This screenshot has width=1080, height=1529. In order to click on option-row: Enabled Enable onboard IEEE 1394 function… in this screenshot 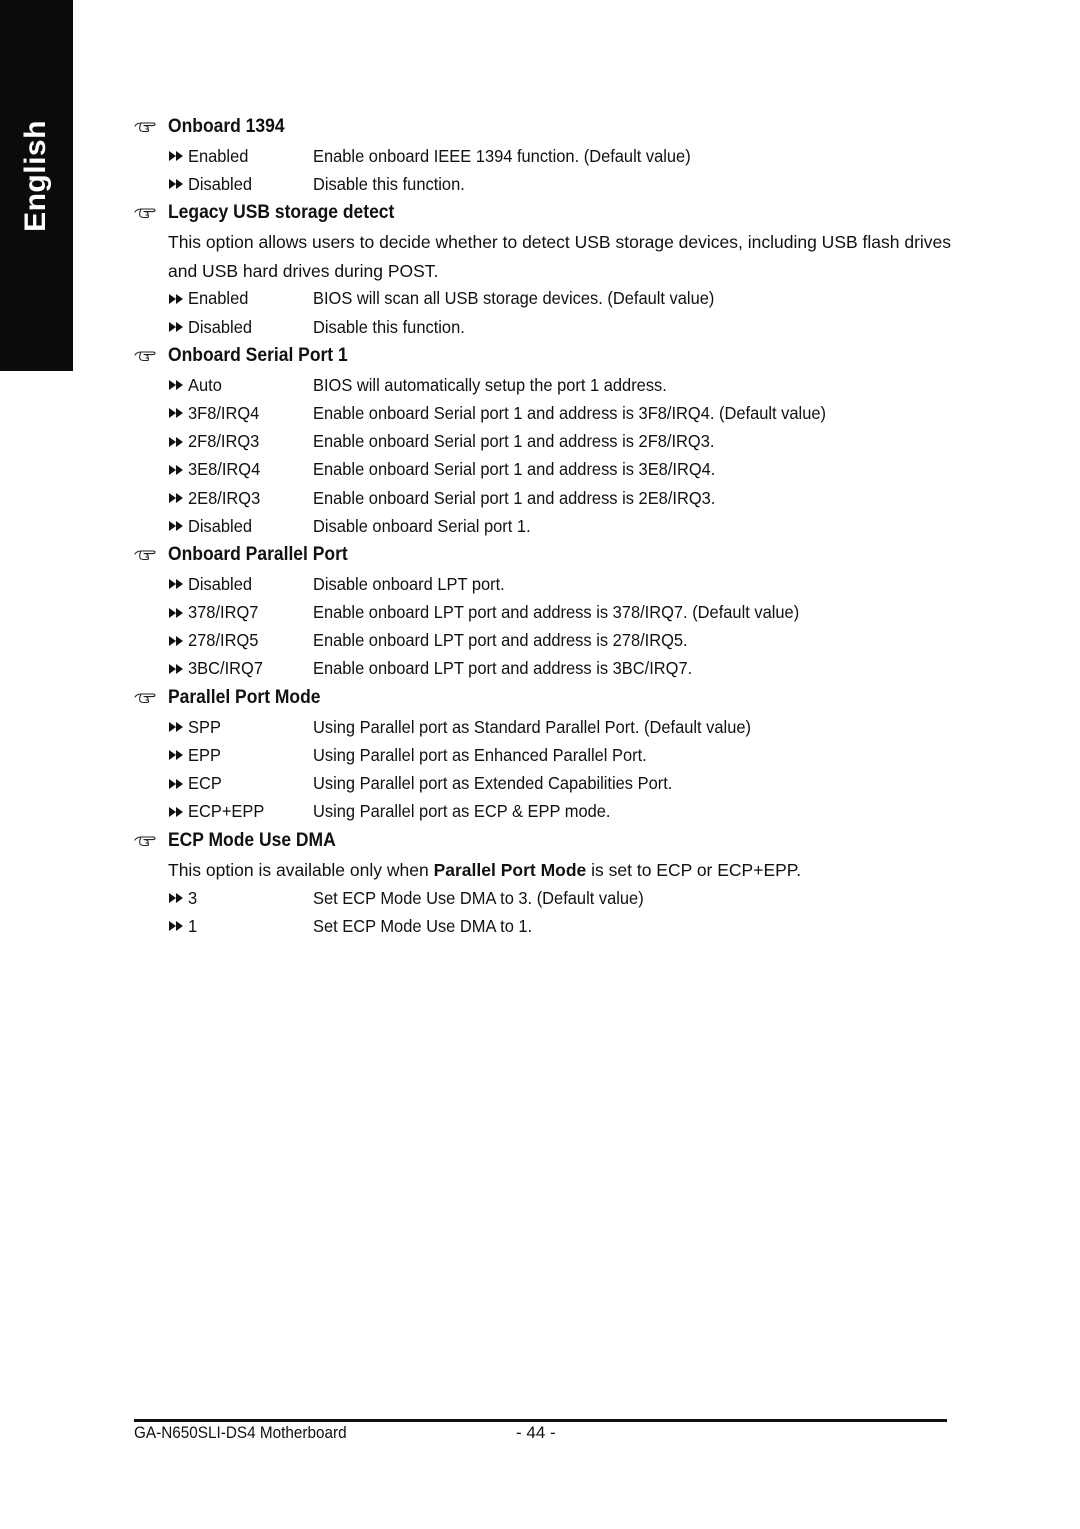, I will do `click(566, 156)`.